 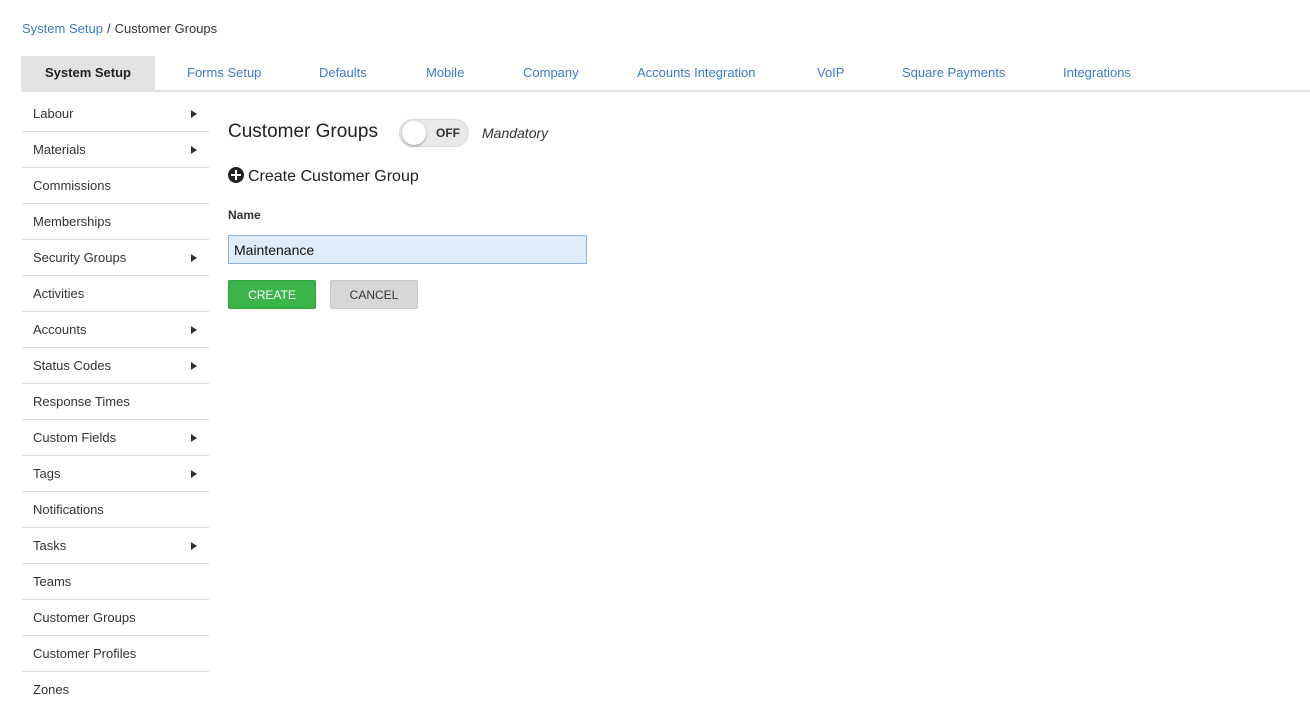 I want to click on sidebar-item-notifications: Notifications, so click(x=115, y=510).